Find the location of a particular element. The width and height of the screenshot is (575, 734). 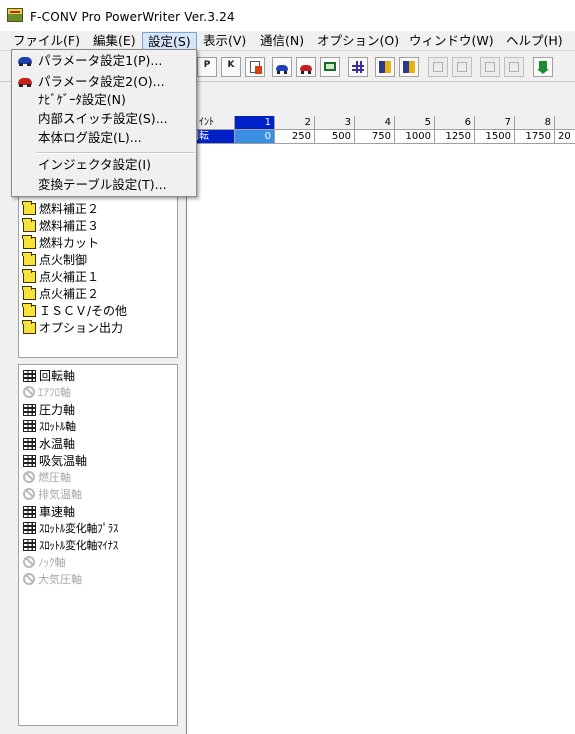

list-item: ｴｱﾌﾛ軸 is located at coordinates (47, 393).